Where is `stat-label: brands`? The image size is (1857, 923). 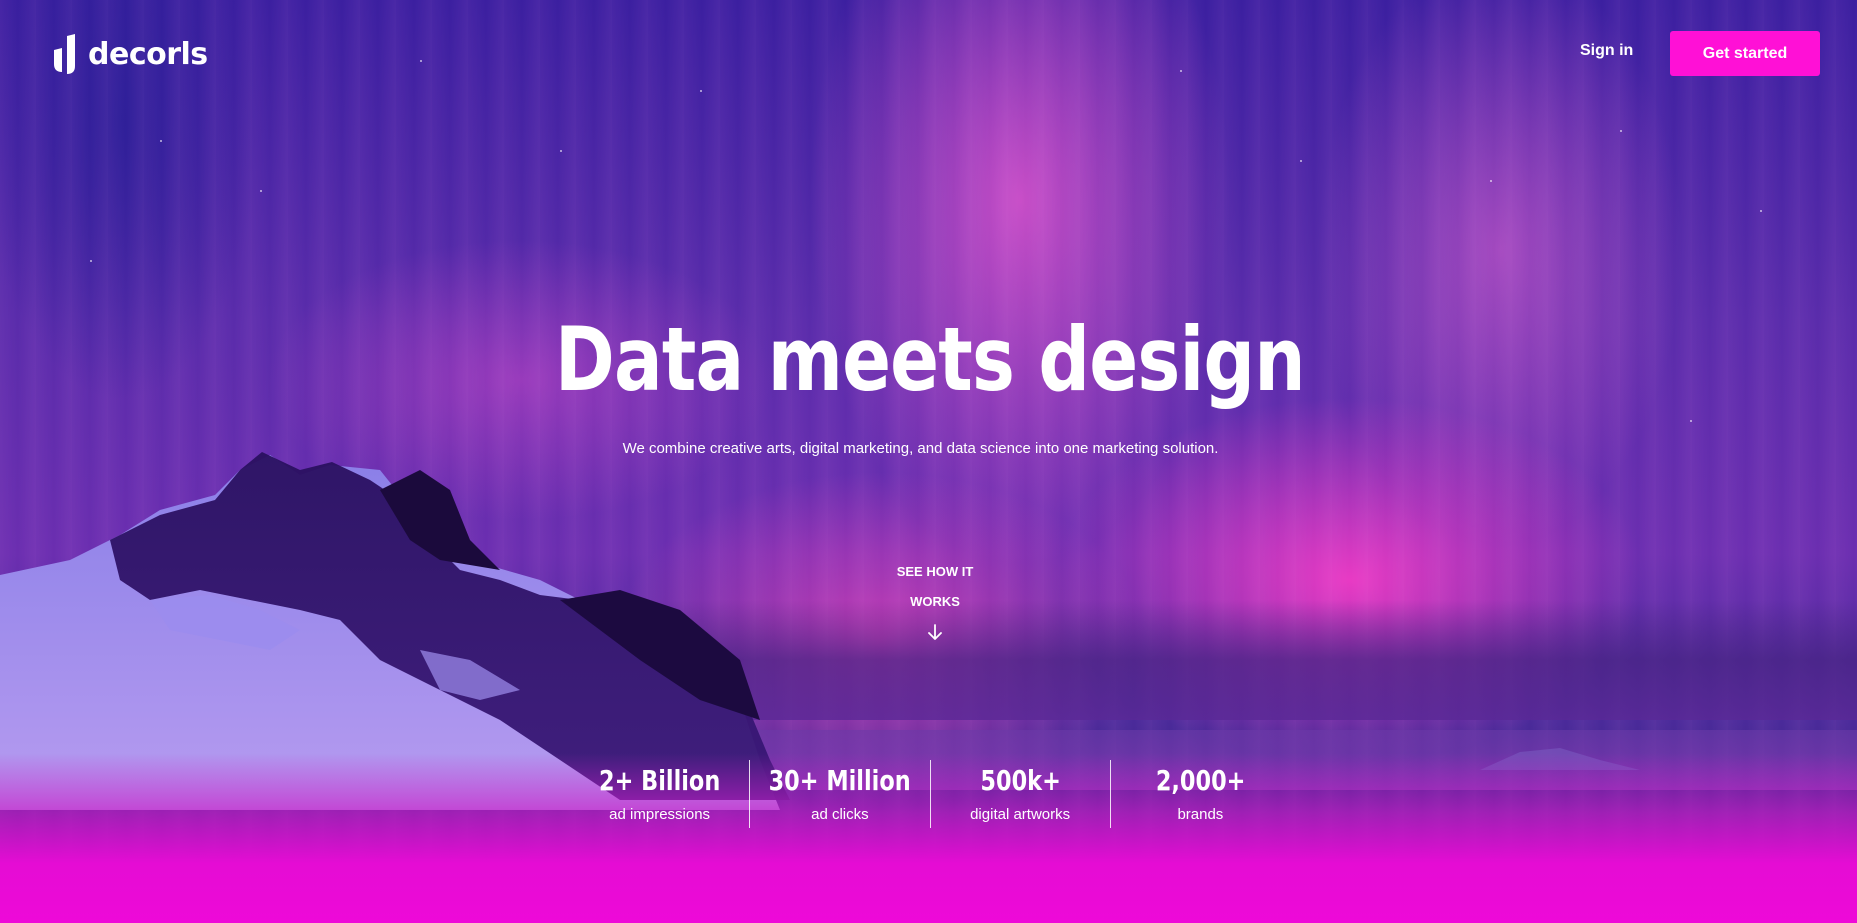 stat-label: brands is located at coordinates (1200, 814).